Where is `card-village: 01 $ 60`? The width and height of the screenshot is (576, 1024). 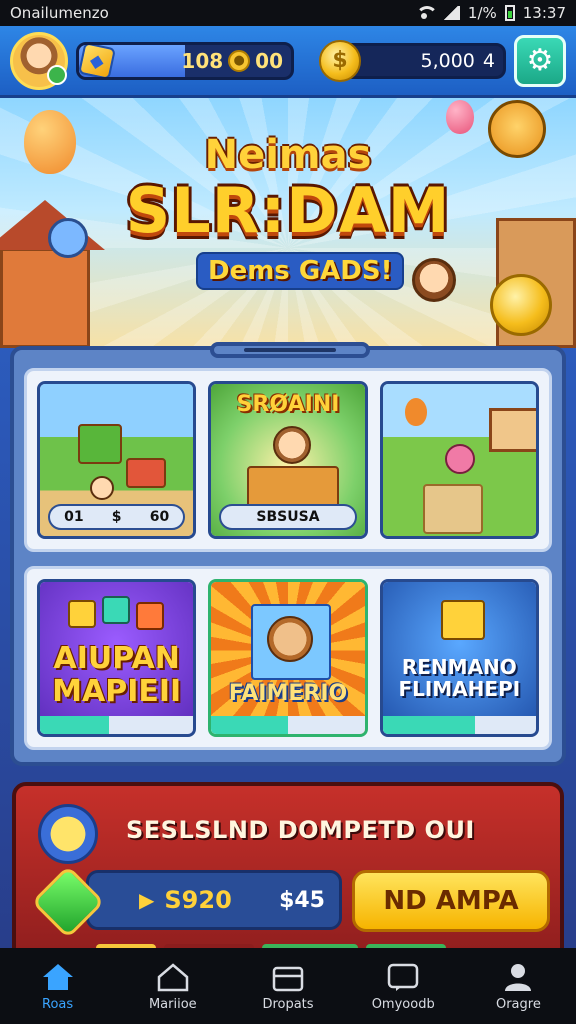
card-village: 01 $ 60 is located at coordinates (117, 460).